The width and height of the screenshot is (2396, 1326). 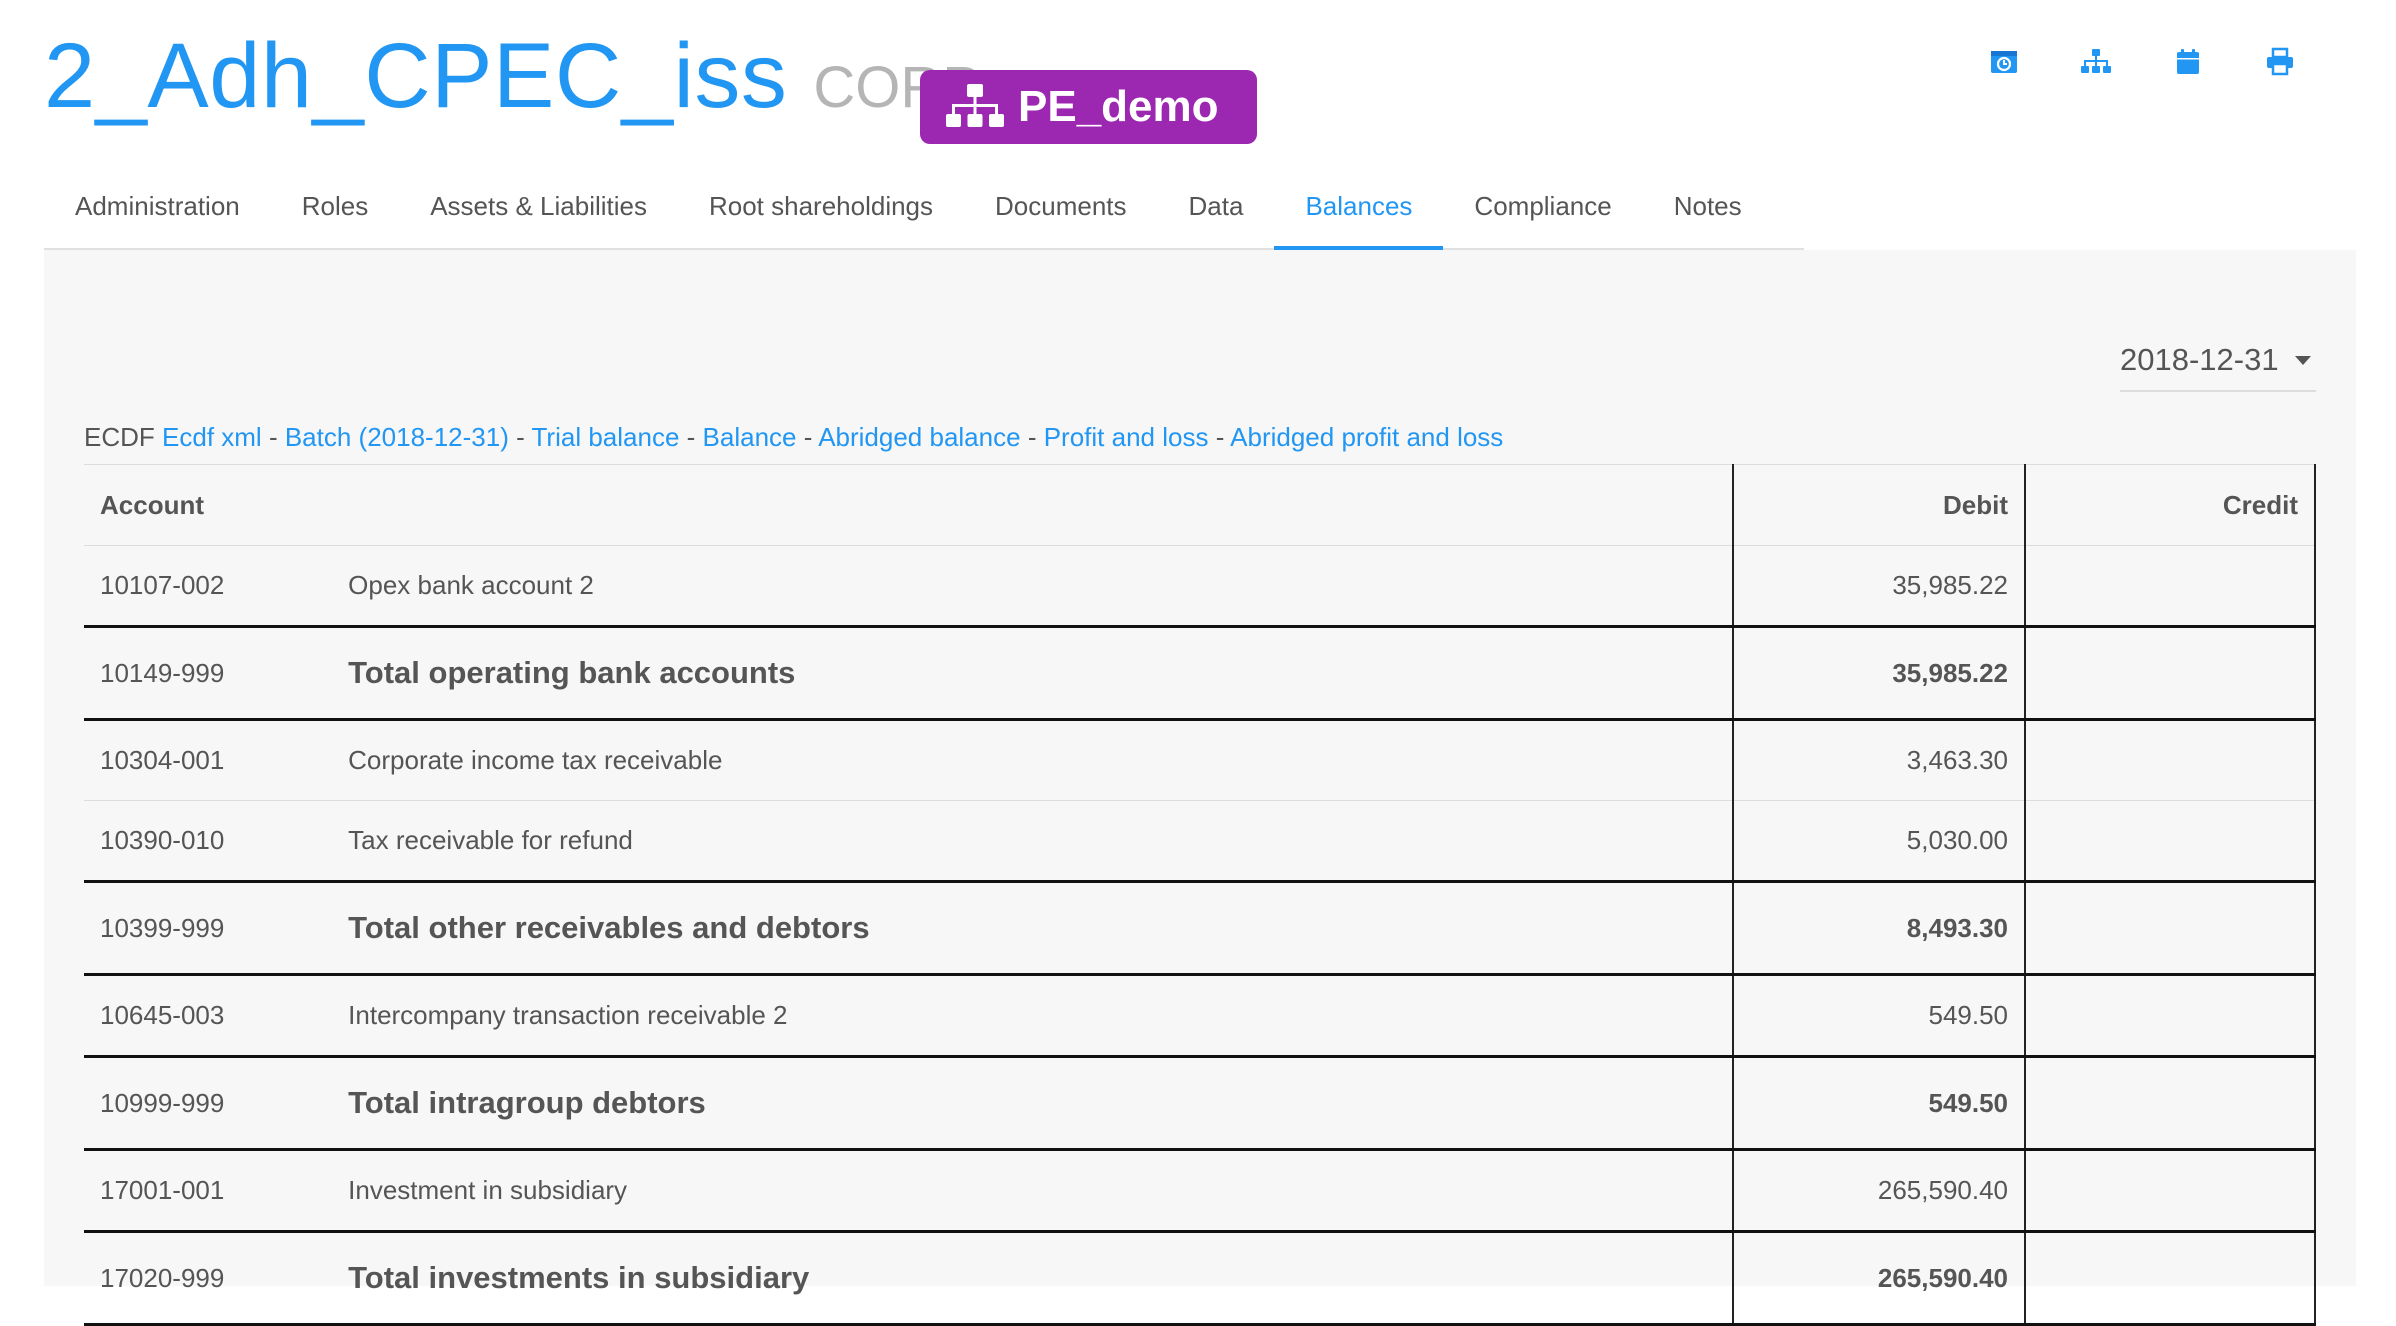 What do you see at coordinates (1040, 1103) in the screenshot?
I see `account-description: Total intragroup debtors` at bounding box center [1040, 1103].